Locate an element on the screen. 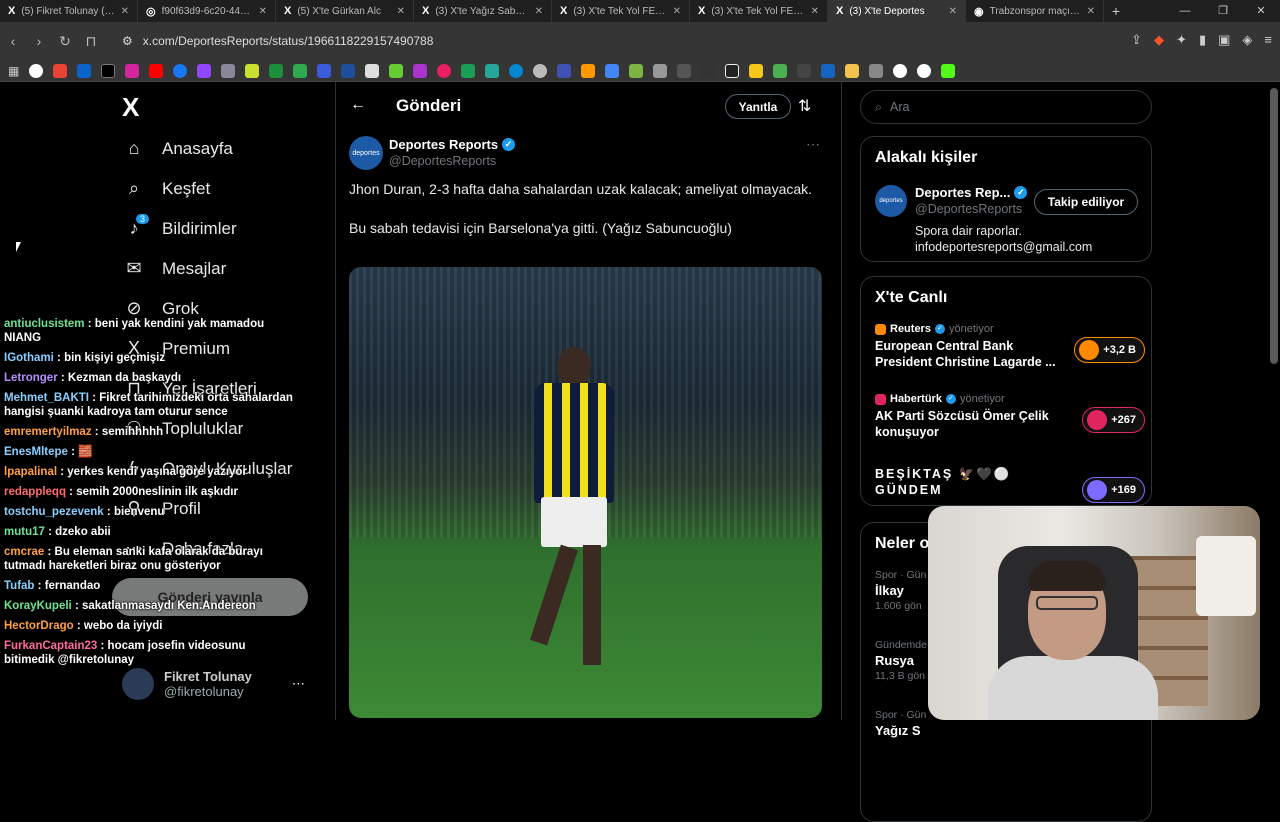  browser-tab: ◎ f90f63d9-6c20-4422- ✕ is located at coordinates (207, 11).